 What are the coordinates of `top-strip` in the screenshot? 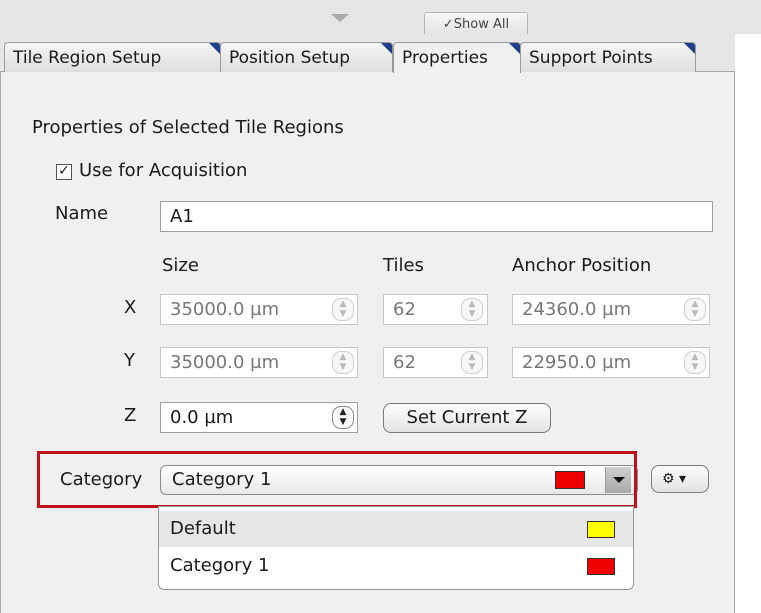 It's located at (380, 17).